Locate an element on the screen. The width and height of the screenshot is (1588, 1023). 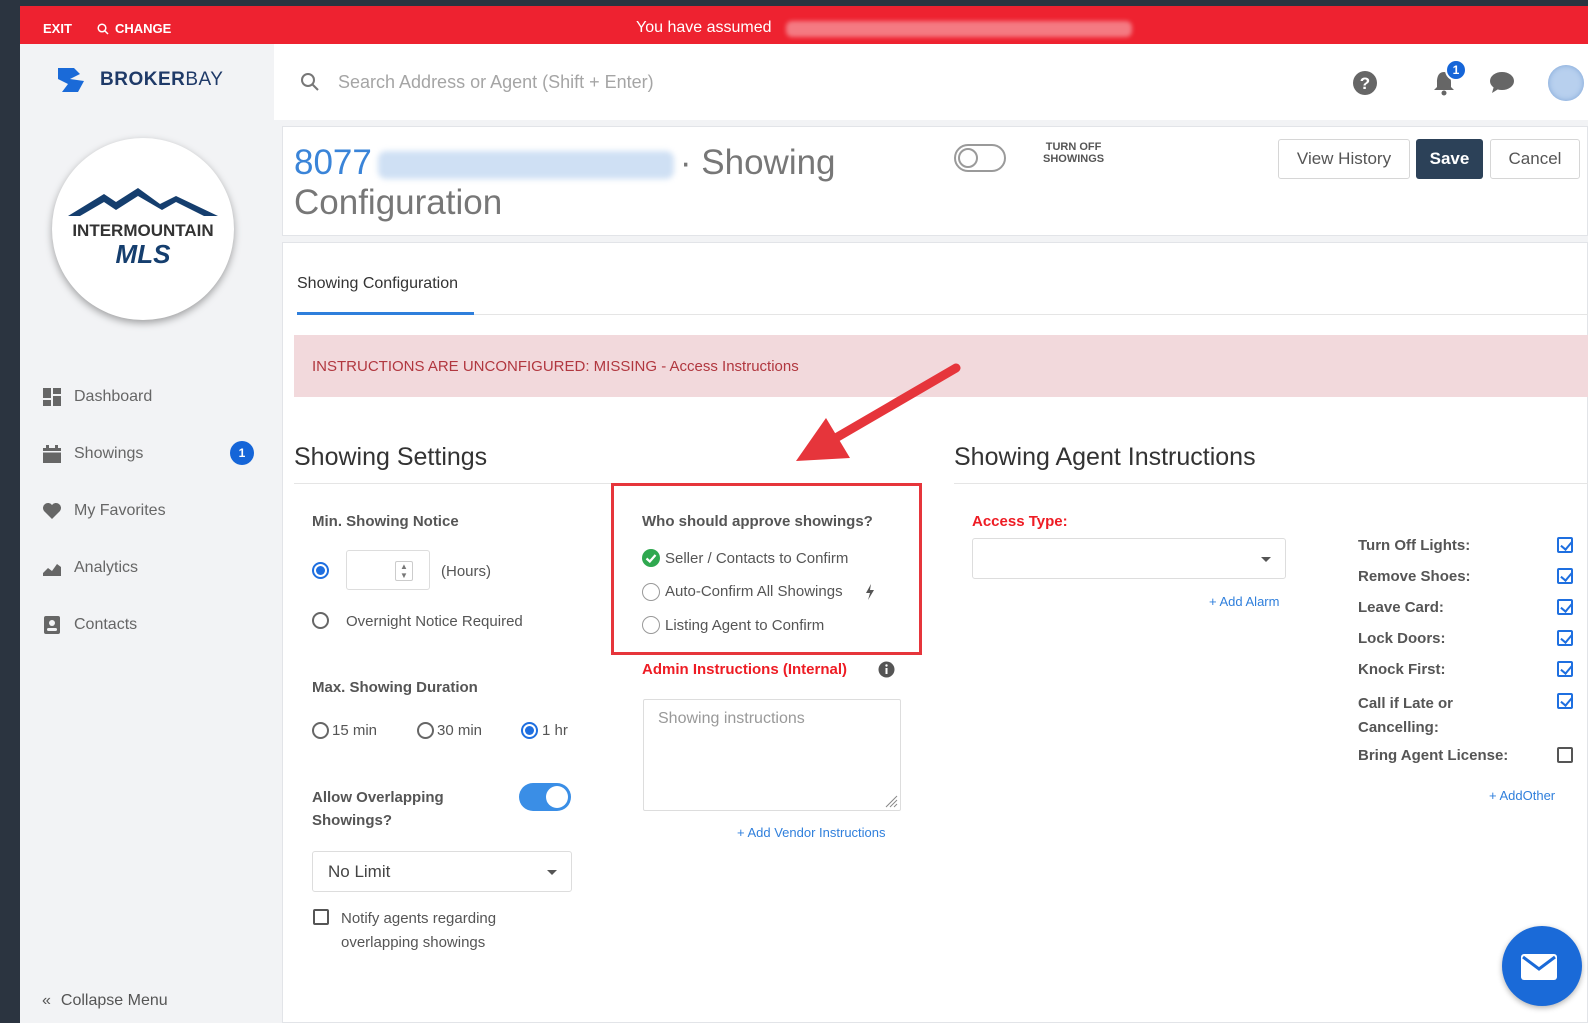
duration-30-radio is located at coordinates (425, 730).